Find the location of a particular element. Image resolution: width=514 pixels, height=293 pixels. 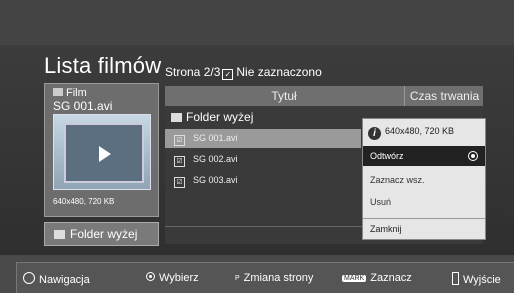

selection-status: Nie zaznaczono is located at coordinates (279, 72).